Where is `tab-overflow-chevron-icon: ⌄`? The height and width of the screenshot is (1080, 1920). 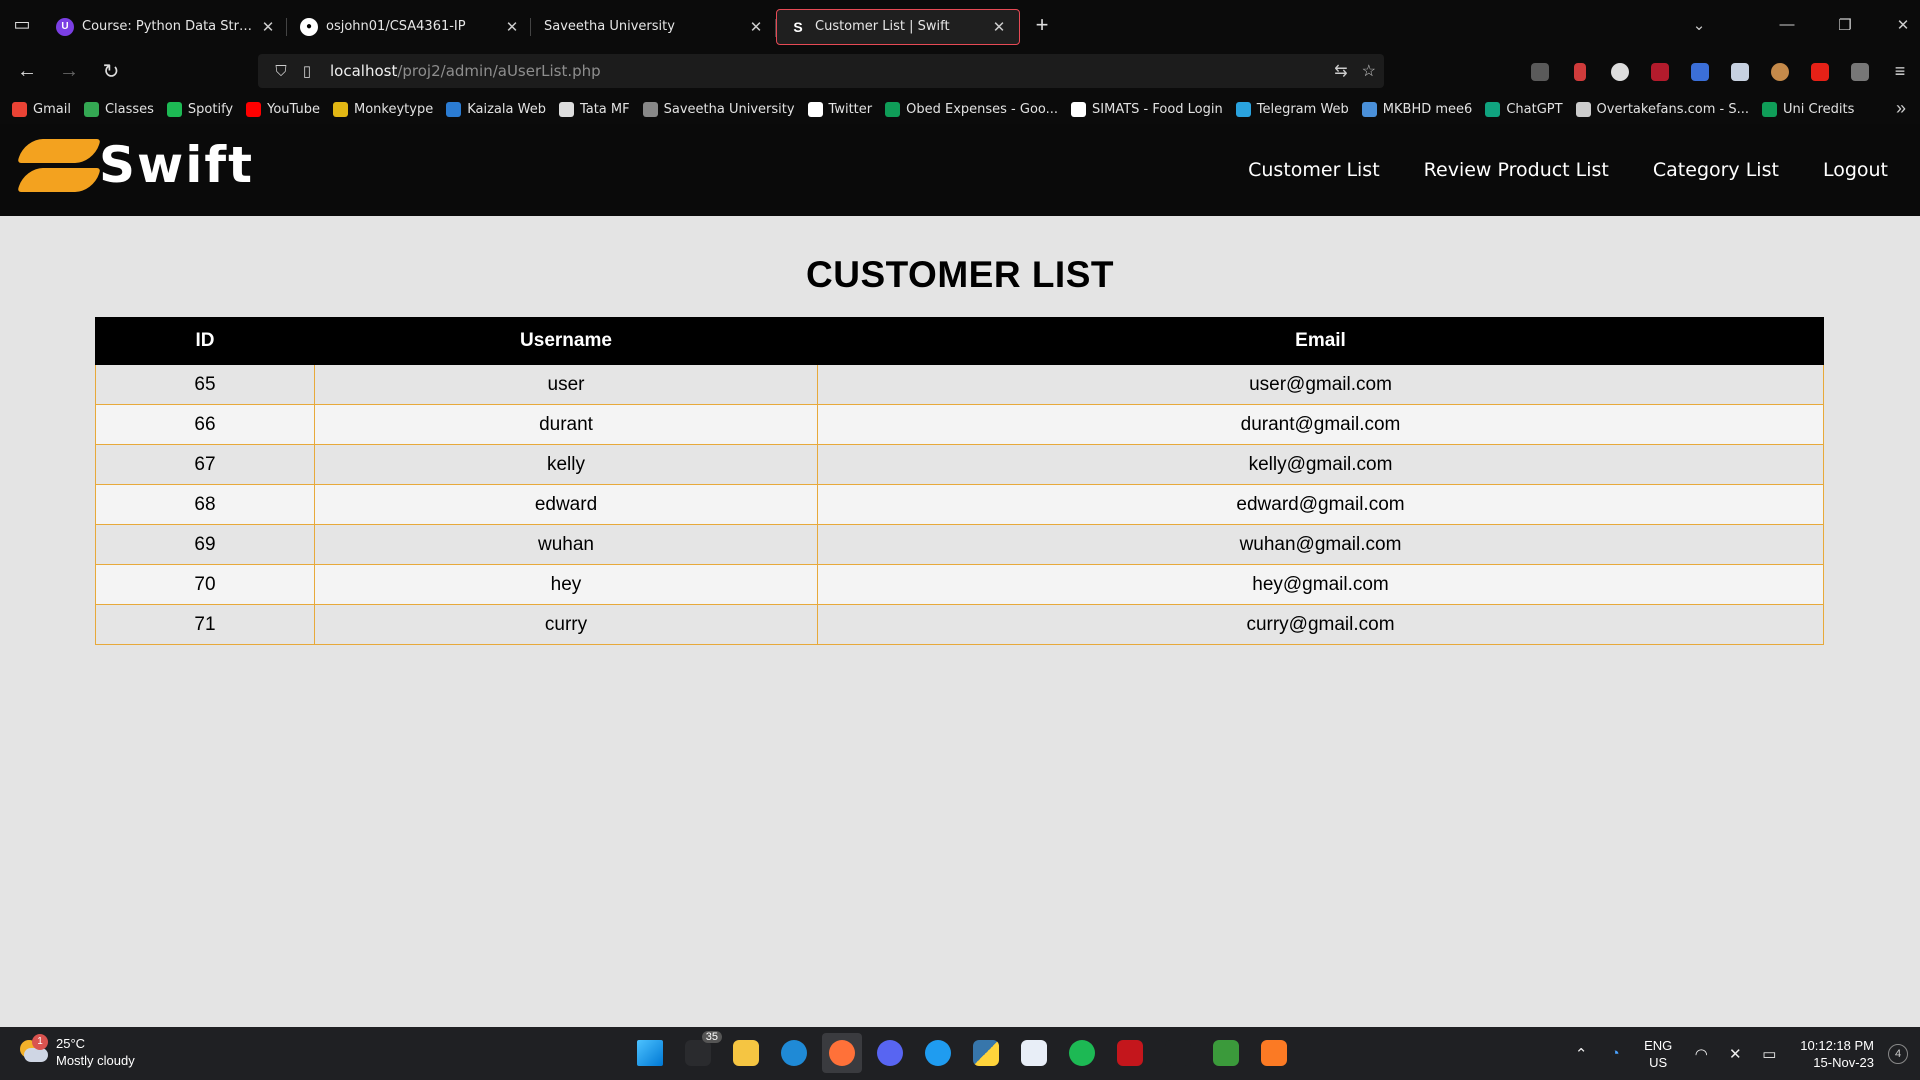 tab-overflow-chevron-icon: ⌄ is located at coordinates (1699, 25).